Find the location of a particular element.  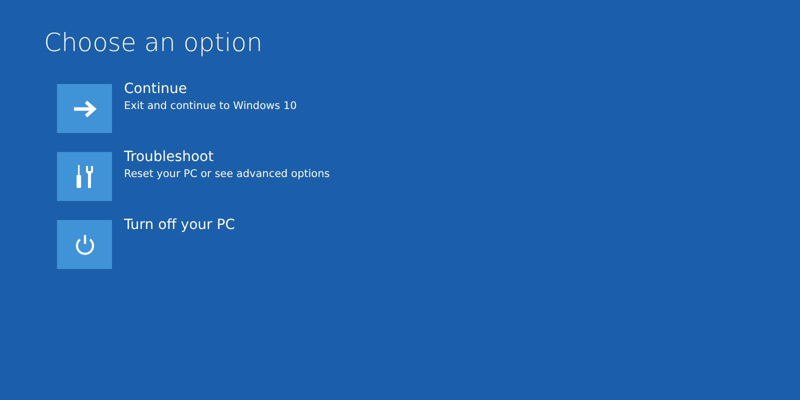

arrow-icon is located at coordinates (85, 109).